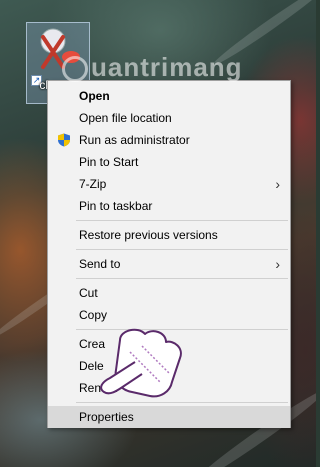  What do you see at coordinates (75, 69) in the screenshot?
I see `watermark-logo-icon` at bounding box center [75, 69].